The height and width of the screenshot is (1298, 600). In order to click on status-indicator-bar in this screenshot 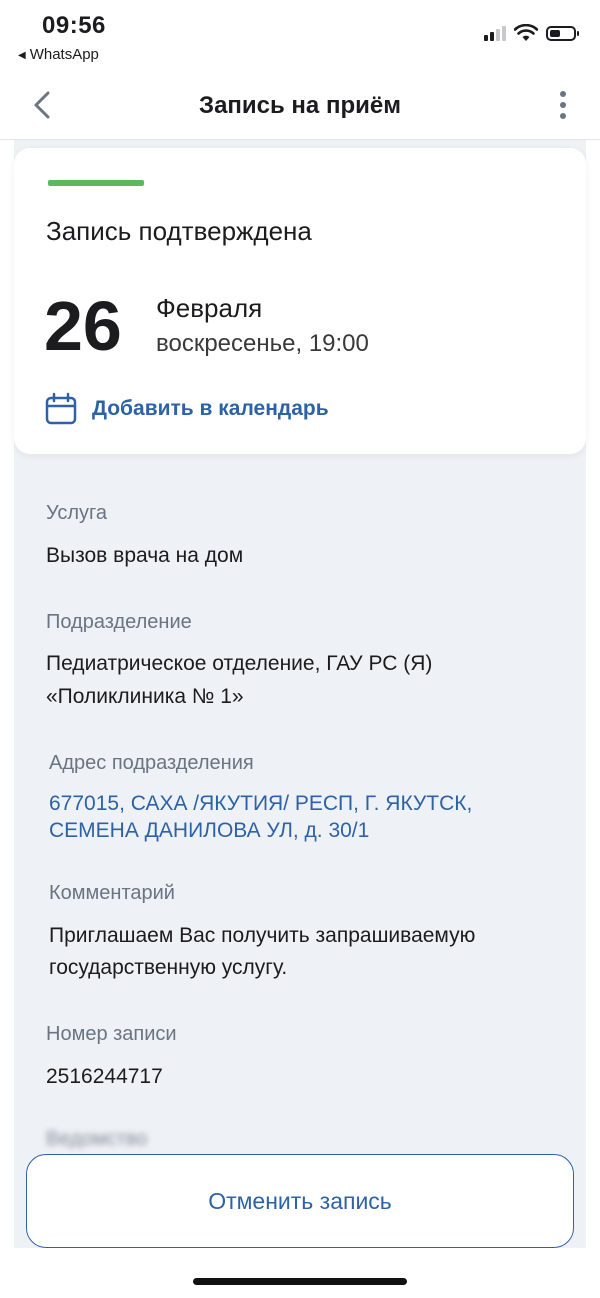, I will do `click(96, 183)`.